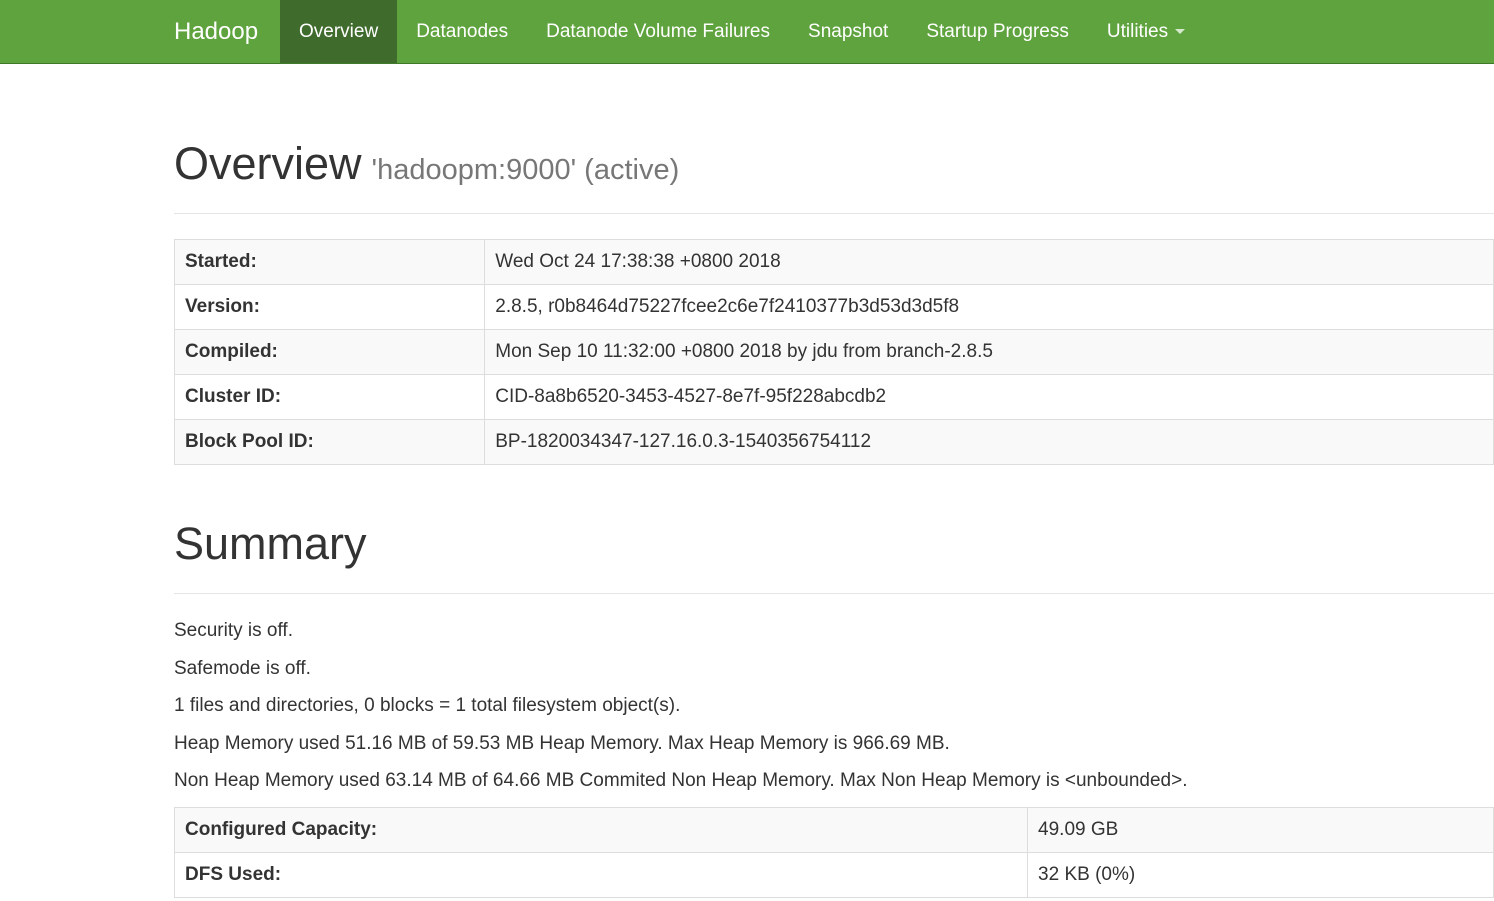 The height and width of the screenshot is (901, 1494). What do you see at coordinates (848, 31) in the screenshot?
I see `nav-snapshot: Snapshot` at bounding box center [848, 31].